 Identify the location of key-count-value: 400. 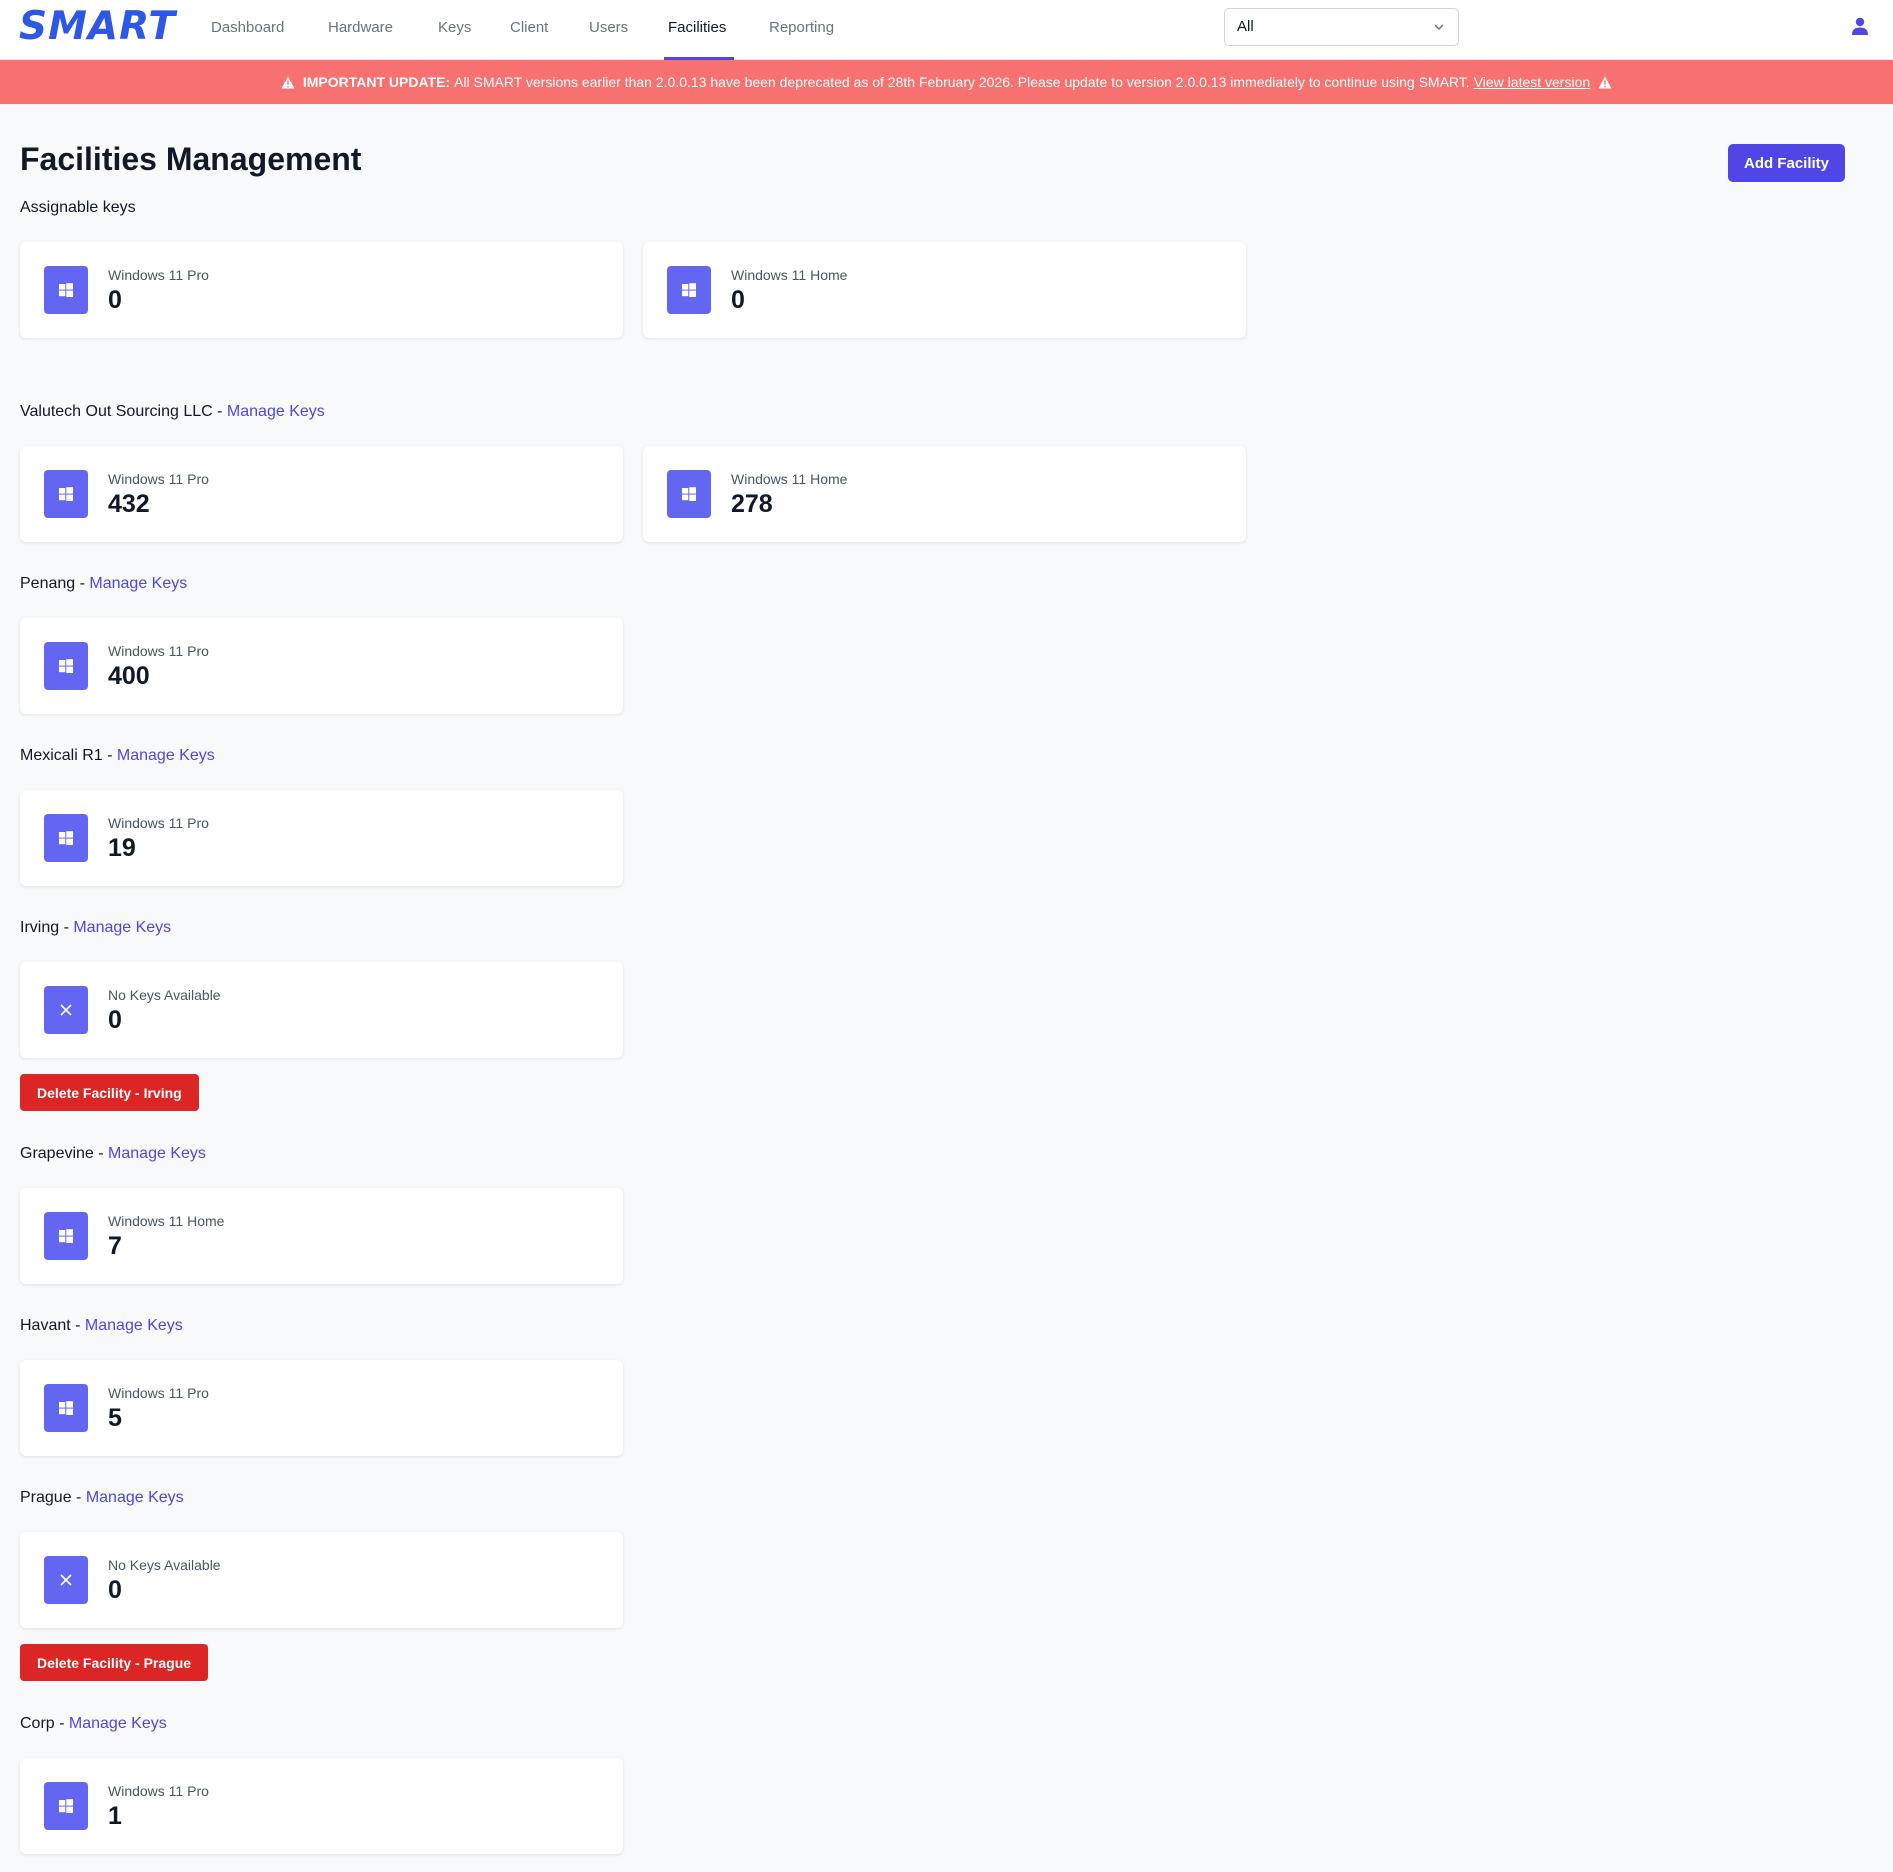
(129, 676).